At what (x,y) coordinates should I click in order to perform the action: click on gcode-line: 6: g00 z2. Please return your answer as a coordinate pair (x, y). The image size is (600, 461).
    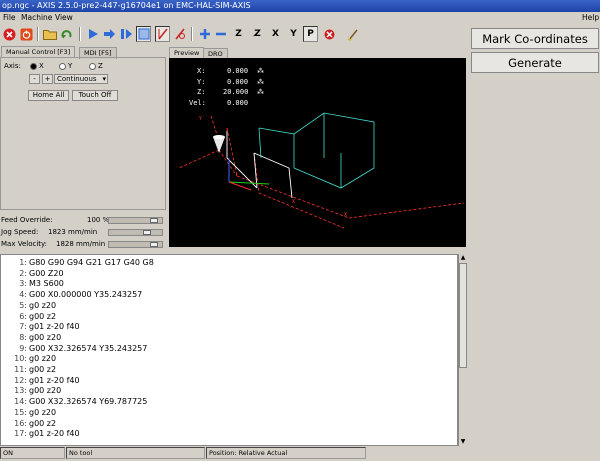
    Looking at the image, I should click on (30, 317).